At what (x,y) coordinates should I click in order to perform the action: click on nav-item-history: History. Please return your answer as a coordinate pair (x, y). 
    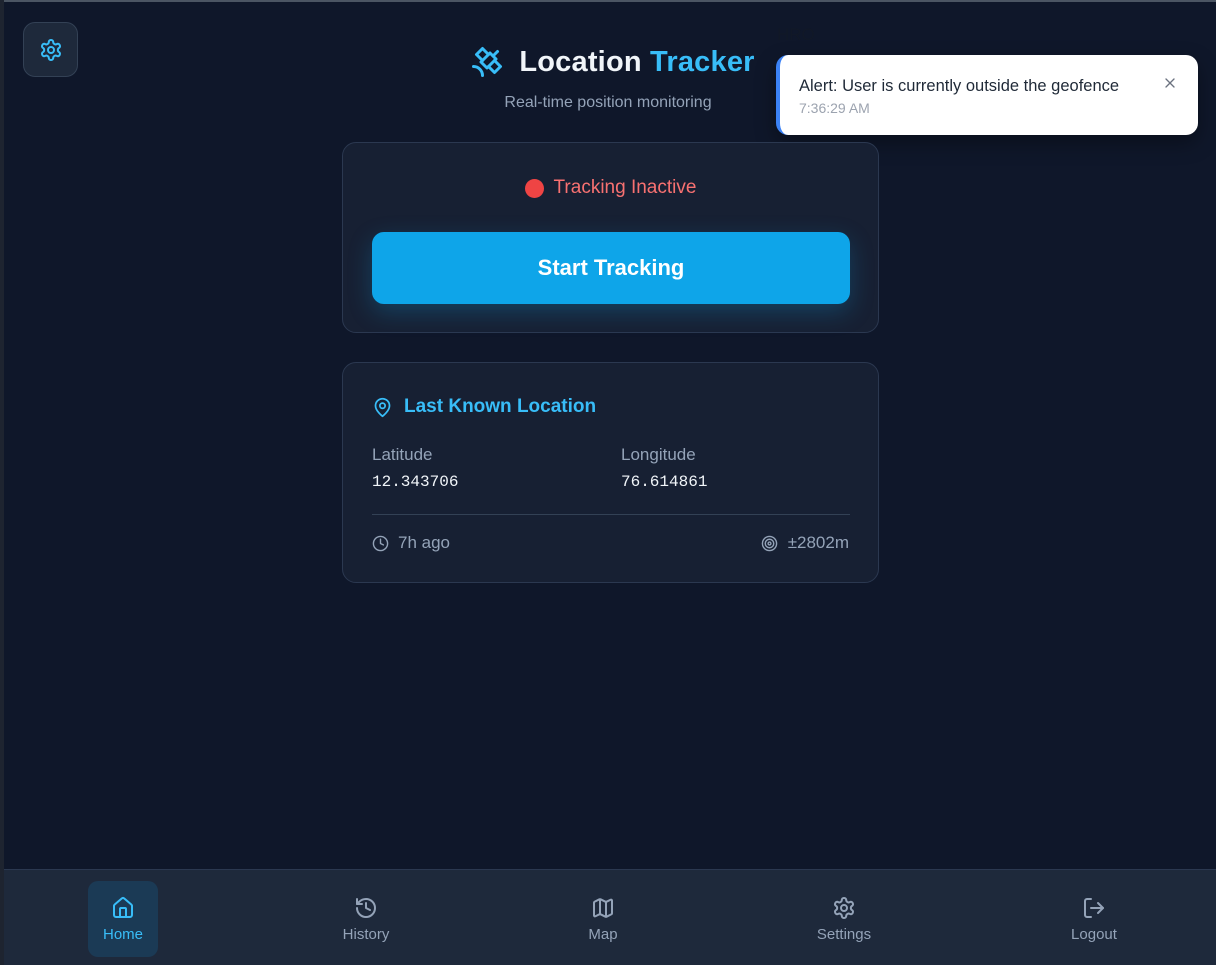
    Looking at the image, I should click on (366, 919).